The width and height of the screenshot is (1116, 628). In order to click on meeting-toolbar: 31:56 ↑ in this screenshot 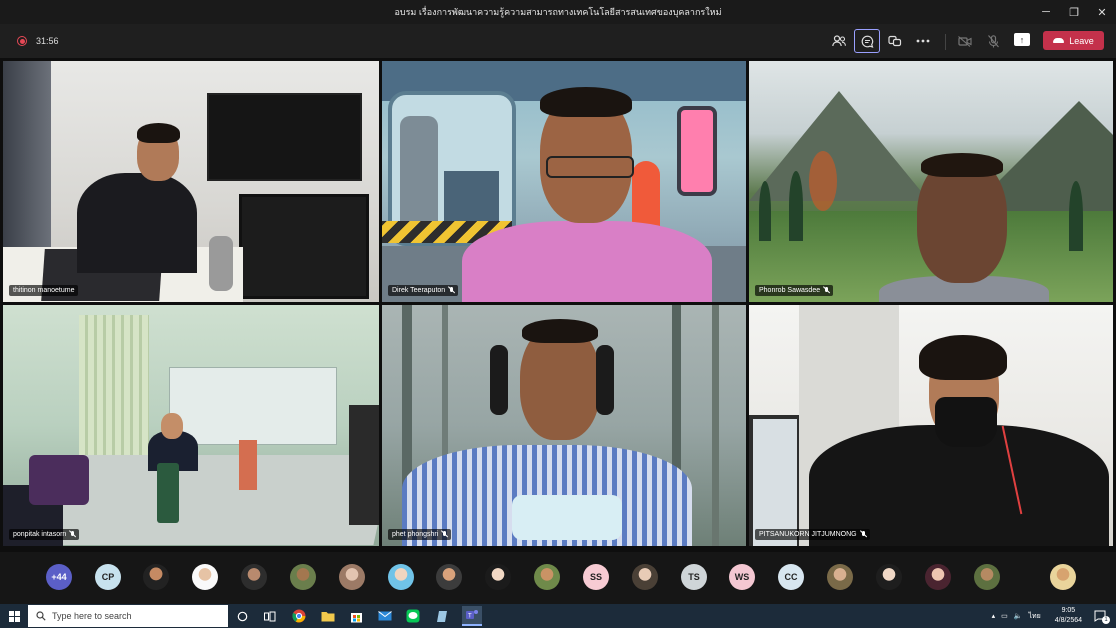, I will do `click(558, 41)`.